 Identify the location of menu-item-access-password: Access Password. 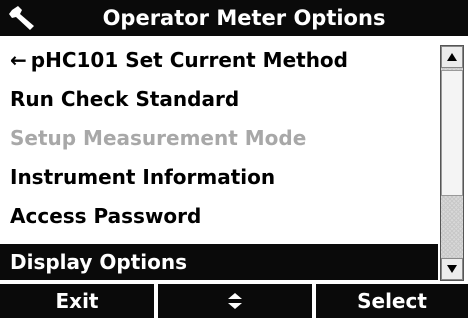
(219, 216).